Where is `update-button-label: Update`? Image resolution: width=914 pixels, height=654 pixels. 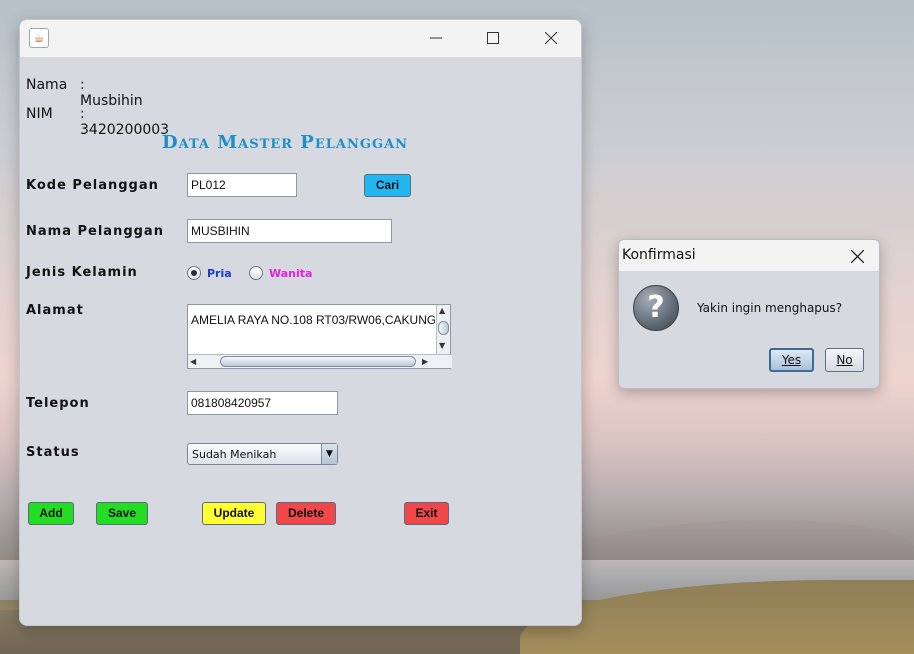 update-button-label: Update is located at coordinates (234, 513).